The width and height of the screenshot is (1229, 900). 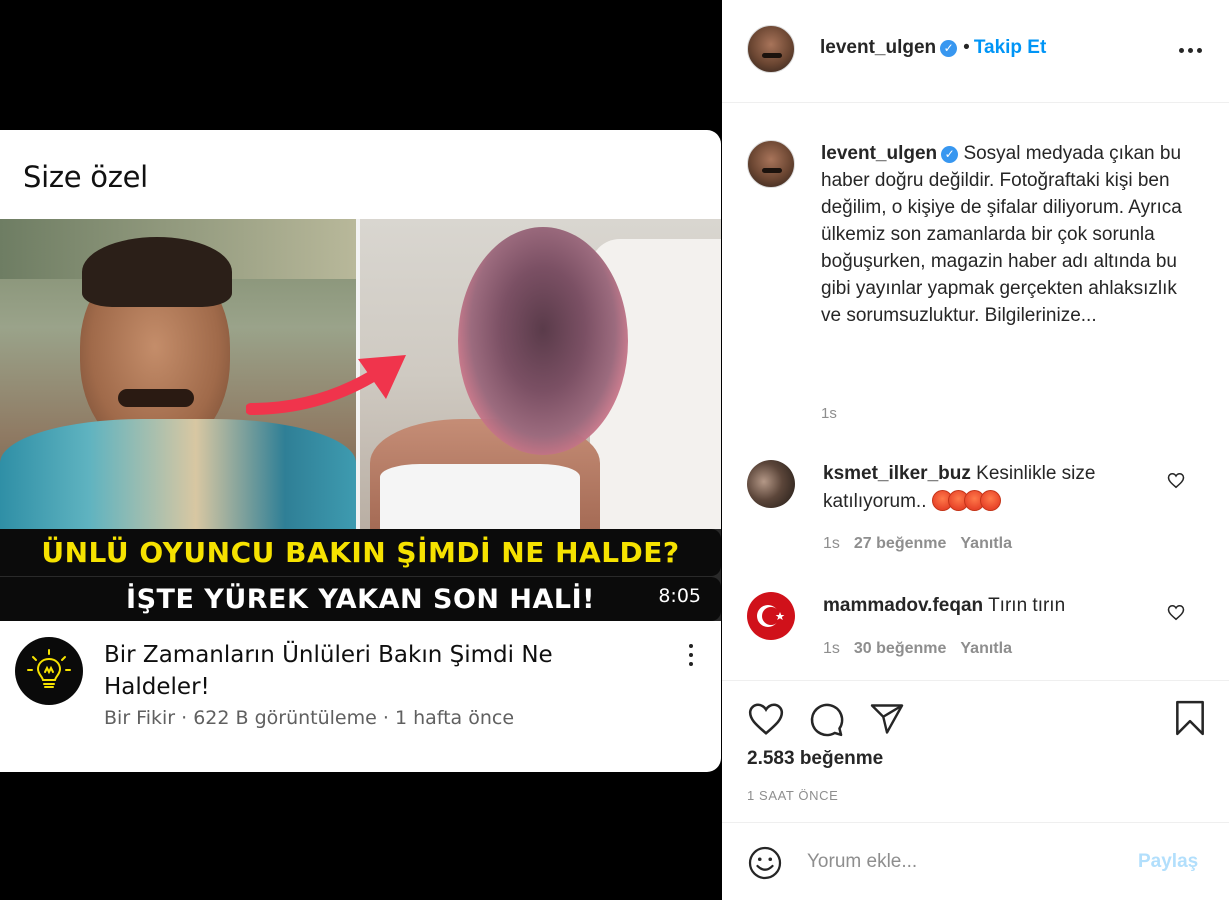 What do you see at coordinates (826, 719) in the screenshot?
I see `comment-icon` at bounding box center [826, 719].